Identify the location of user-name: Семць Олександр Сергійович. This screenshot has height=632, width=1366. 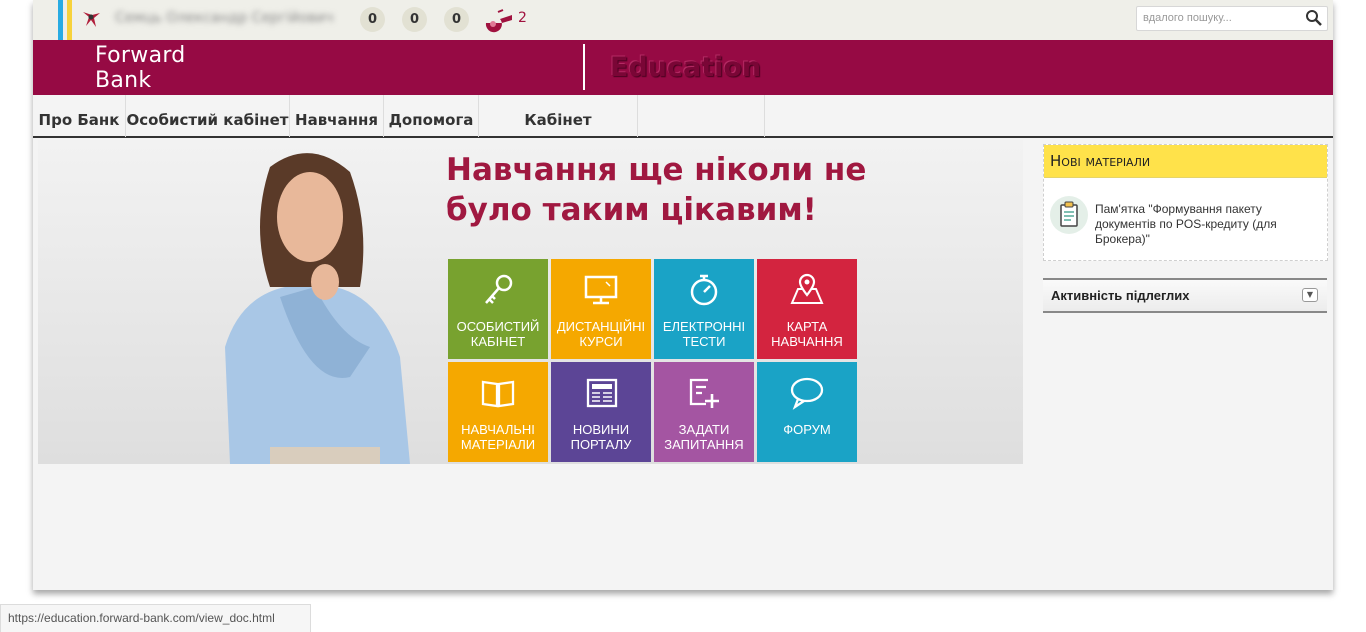
(224, 18).